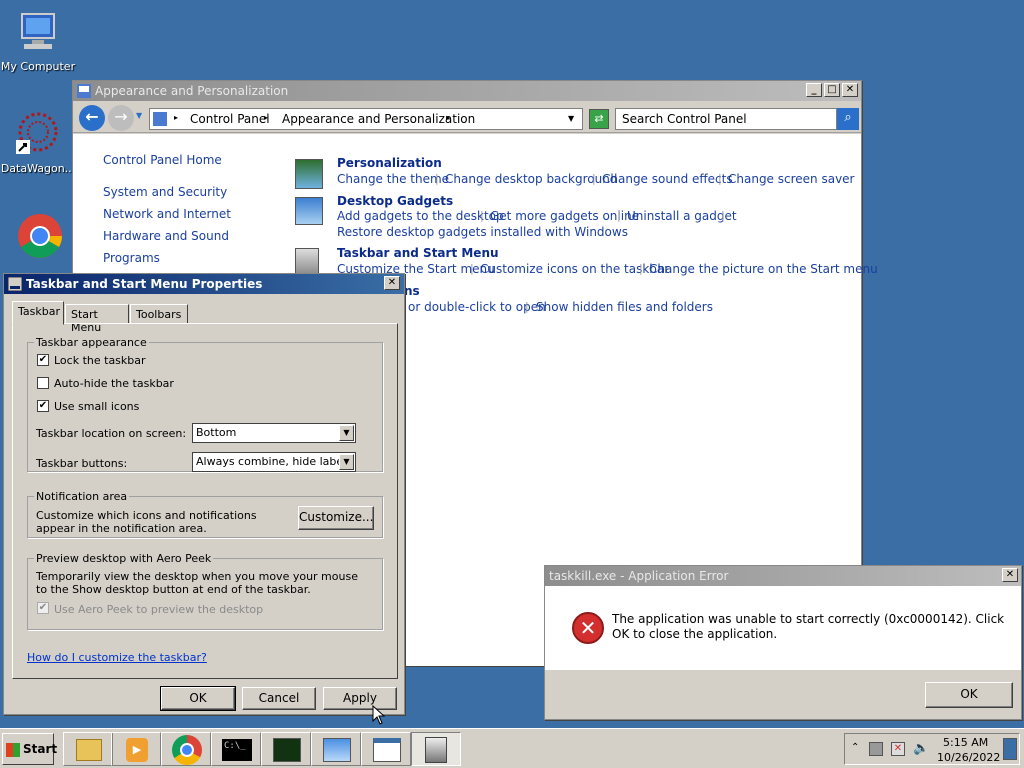  I want to click on control-panel-icon, so click(84, 91).